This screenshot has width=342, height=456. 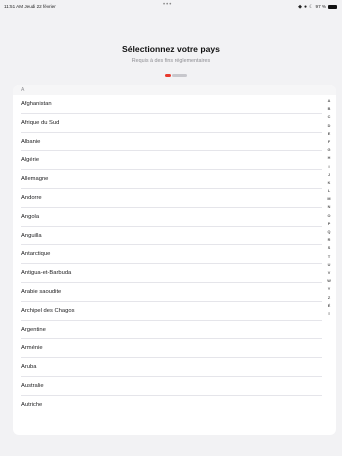 I want to click on index-letter: M, so click(x=328, y=199).